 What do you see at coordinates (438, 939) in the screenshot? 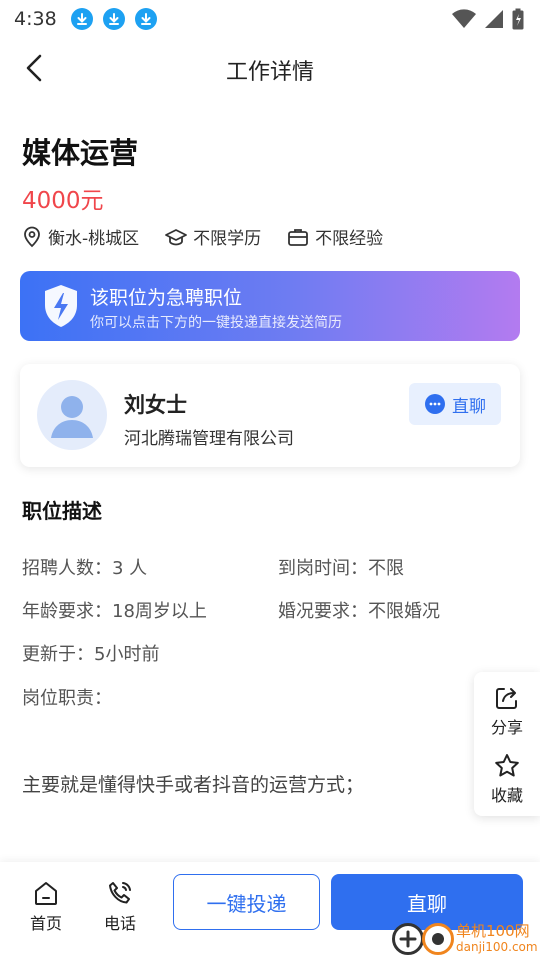
I see `dot-circle-icon` at bounding box center [438, 939].